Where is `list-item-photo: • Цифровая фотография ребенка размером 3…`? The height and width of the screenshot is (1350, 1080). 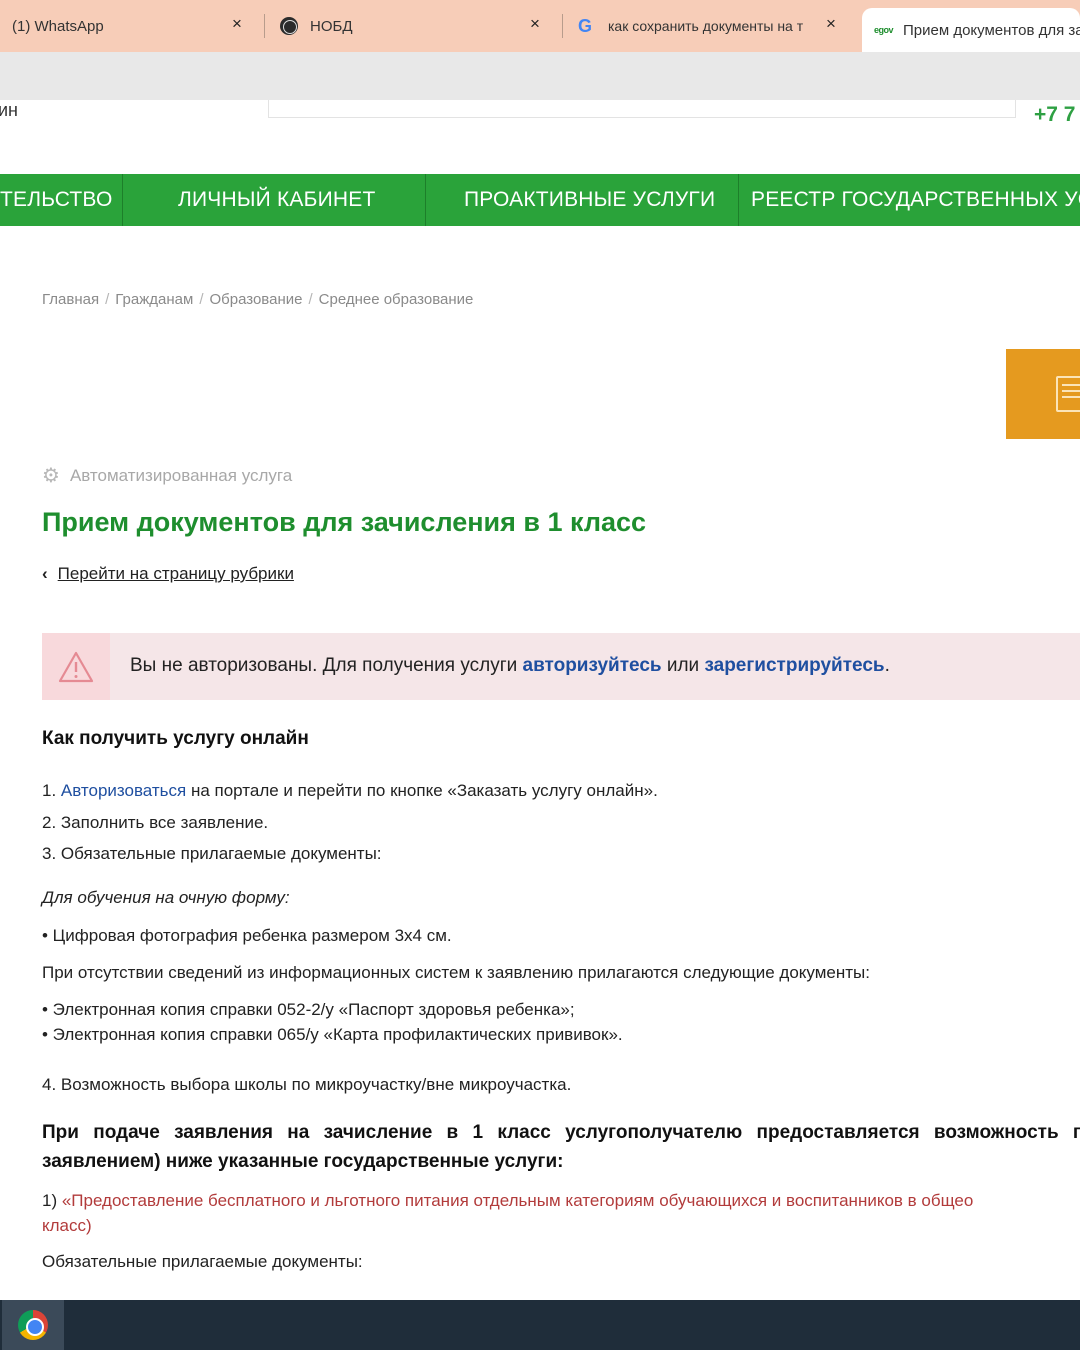 list-item-photo: • Цифровая фотография ребенка размером 3… is located at coordinates (247, 935).